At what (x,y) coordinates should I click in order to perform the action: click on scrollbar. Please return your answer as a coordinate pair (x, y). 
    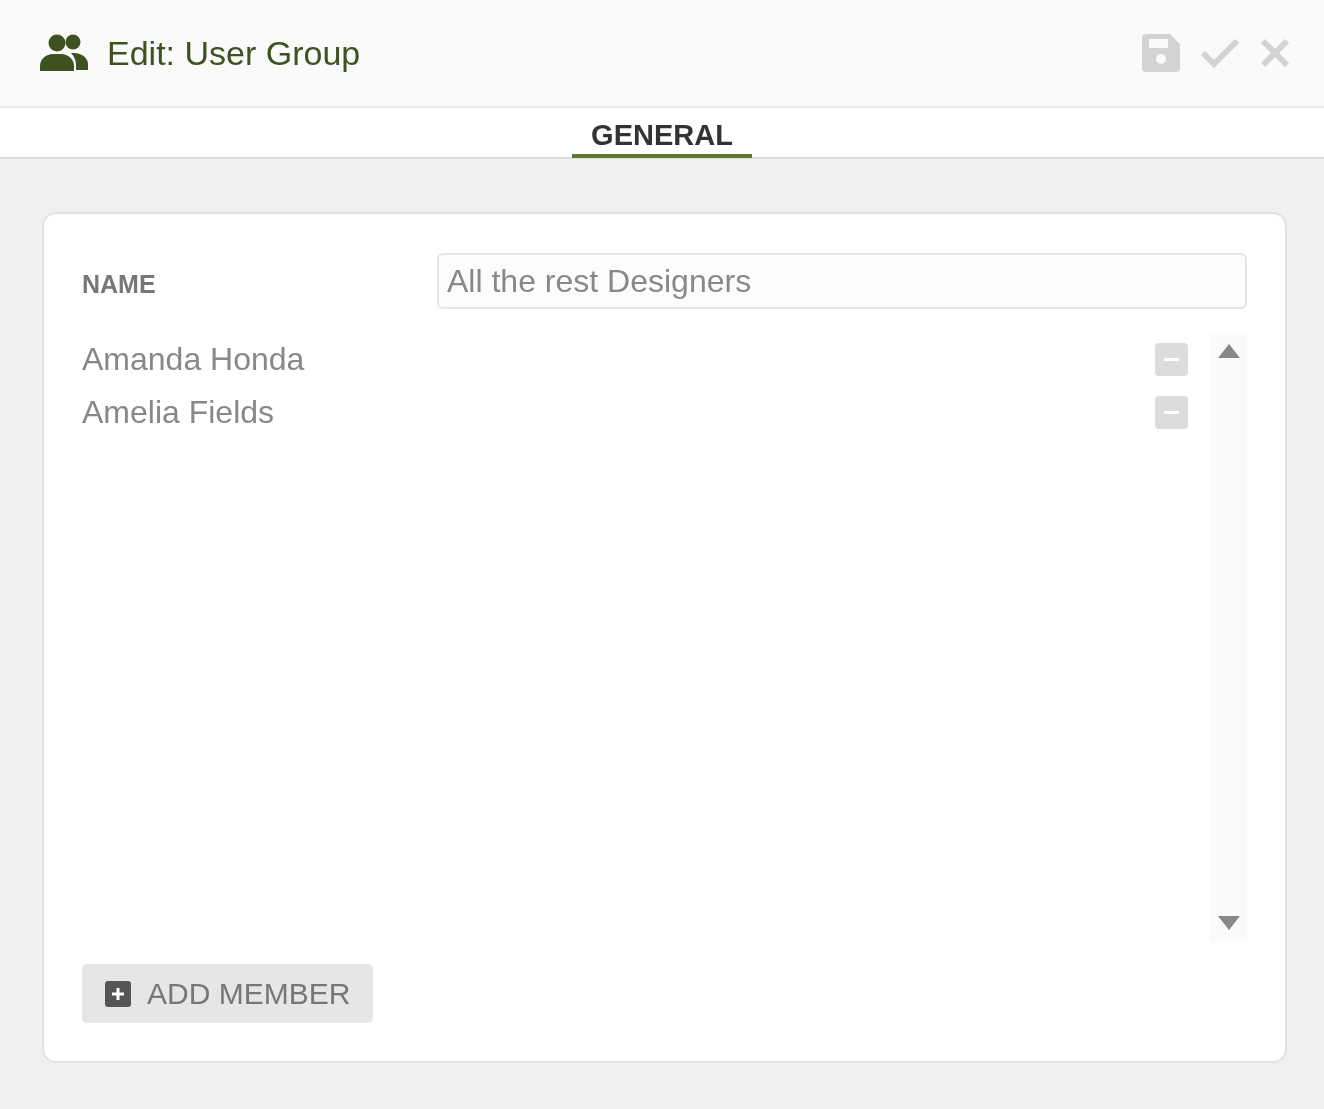
    Looking at the image, I should click on (1228, 637).